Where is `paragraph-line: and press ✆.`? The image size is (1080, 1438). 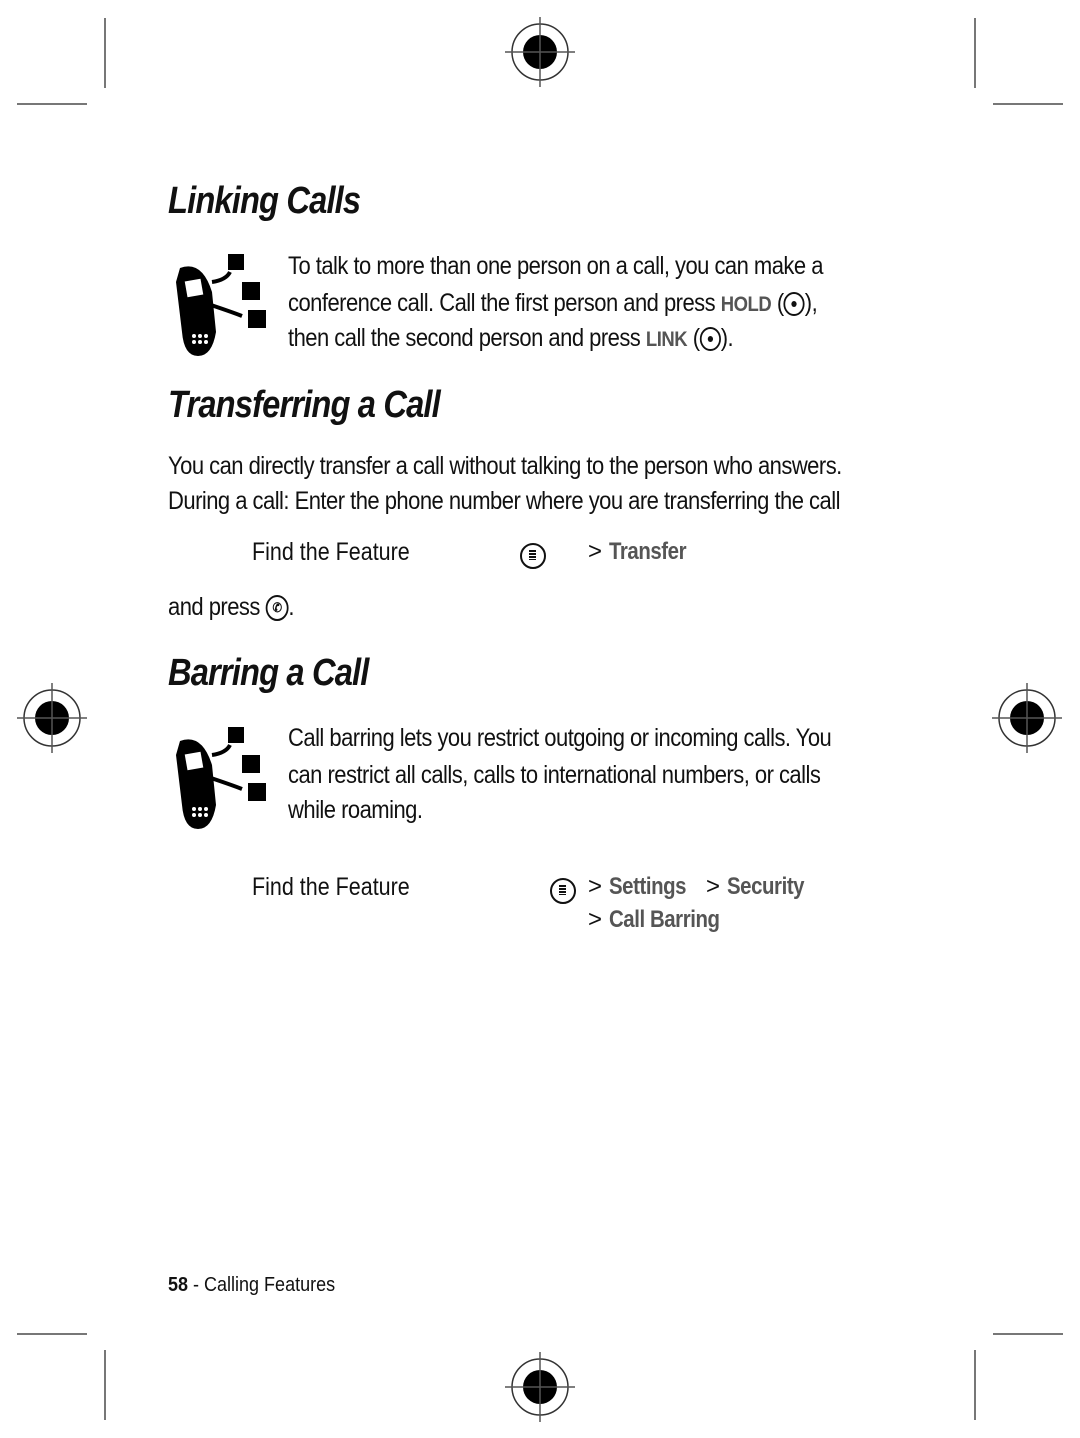
paragraph-line: and press ✆. is located at coordinates (231, 607).